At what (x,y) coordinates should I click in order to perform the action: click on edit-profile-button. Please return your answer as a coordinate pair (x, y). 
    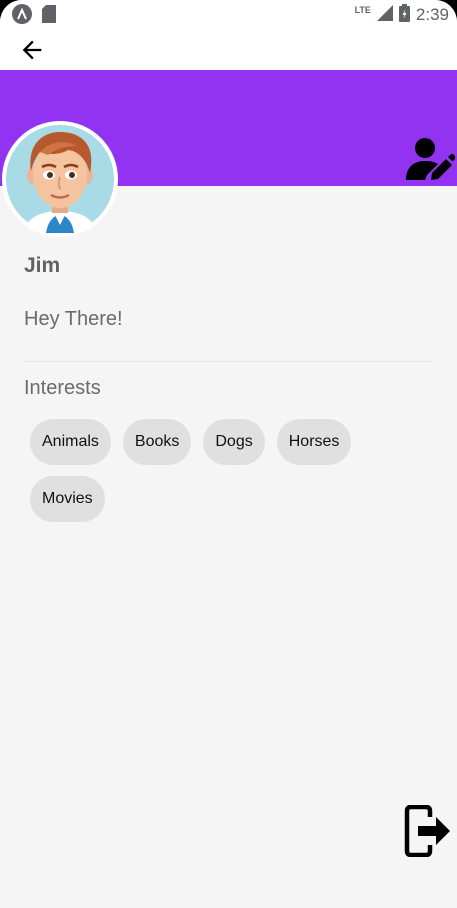
    Looking at the image, I should click on (430, 159).